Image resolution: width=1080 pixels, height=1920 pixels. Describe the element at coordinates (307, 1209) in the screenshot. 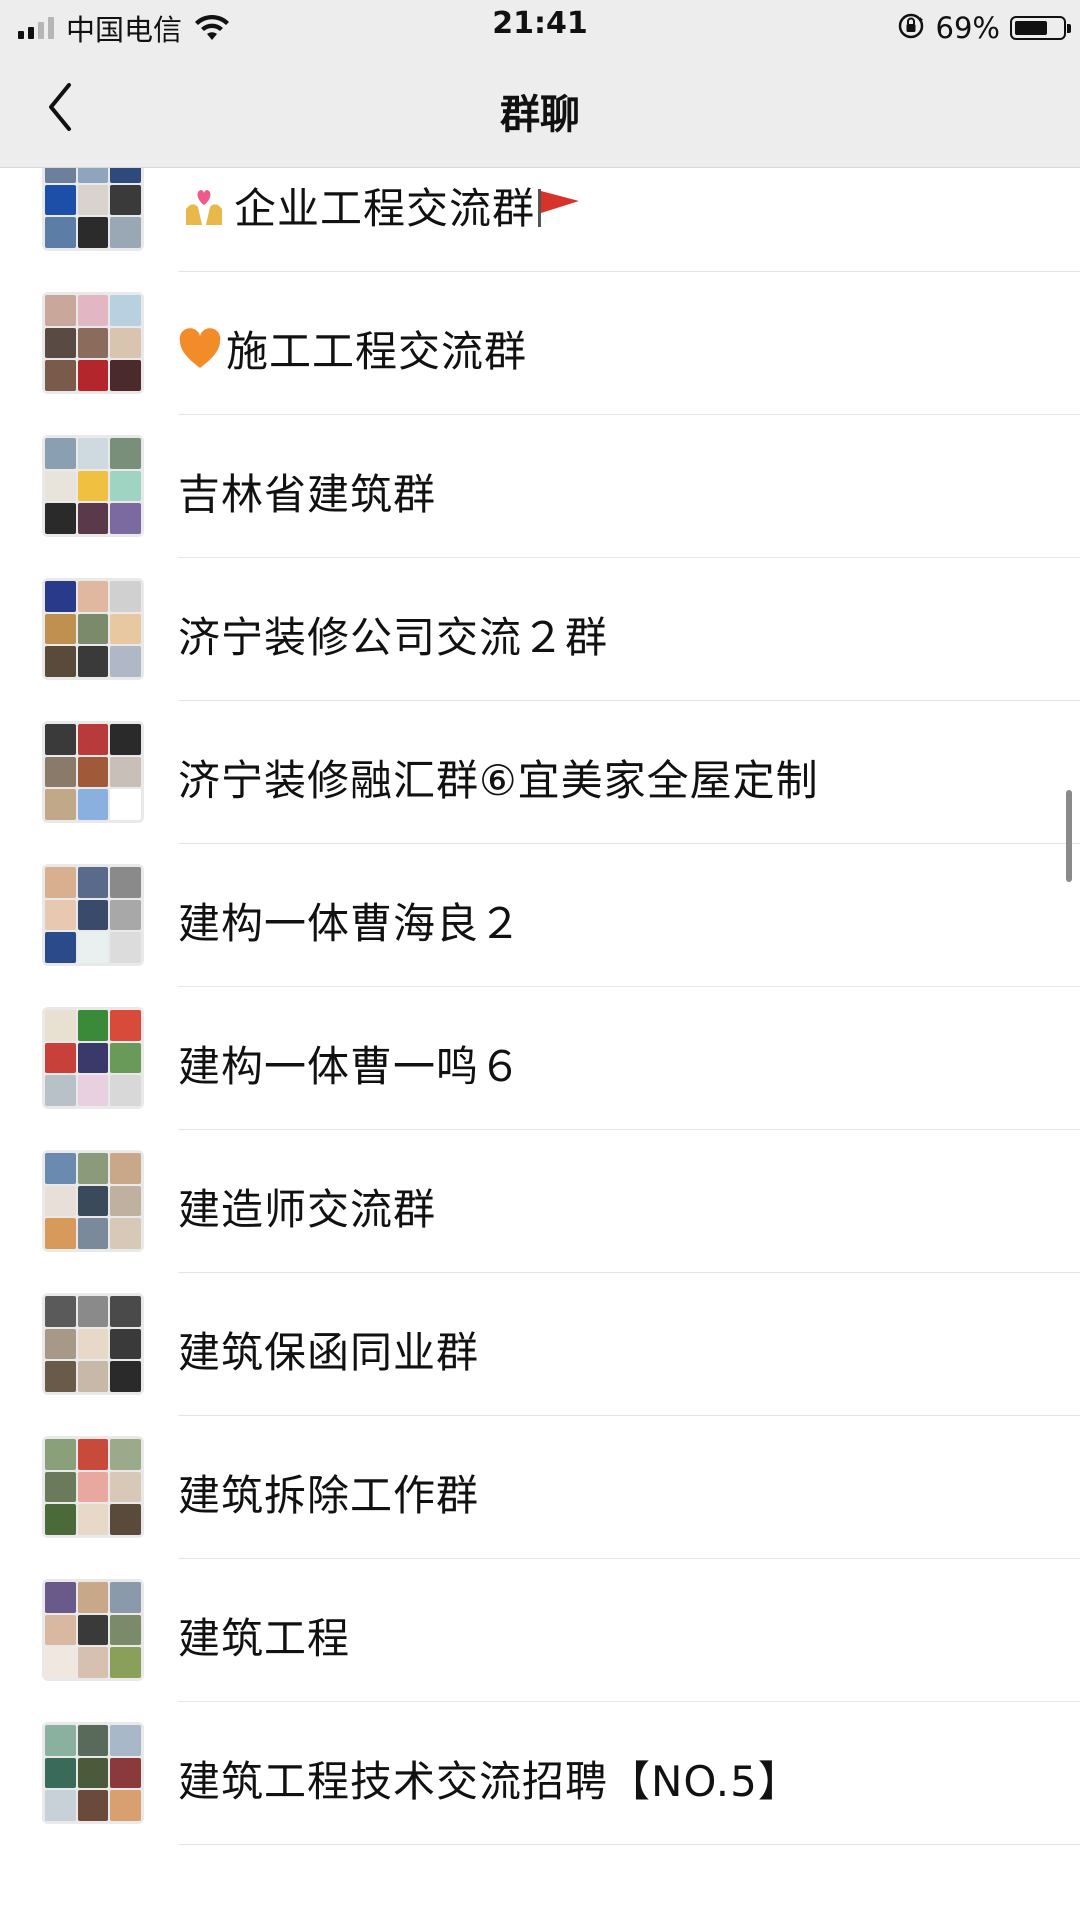

I see `group-name-text: 建造师交流群` at that location.